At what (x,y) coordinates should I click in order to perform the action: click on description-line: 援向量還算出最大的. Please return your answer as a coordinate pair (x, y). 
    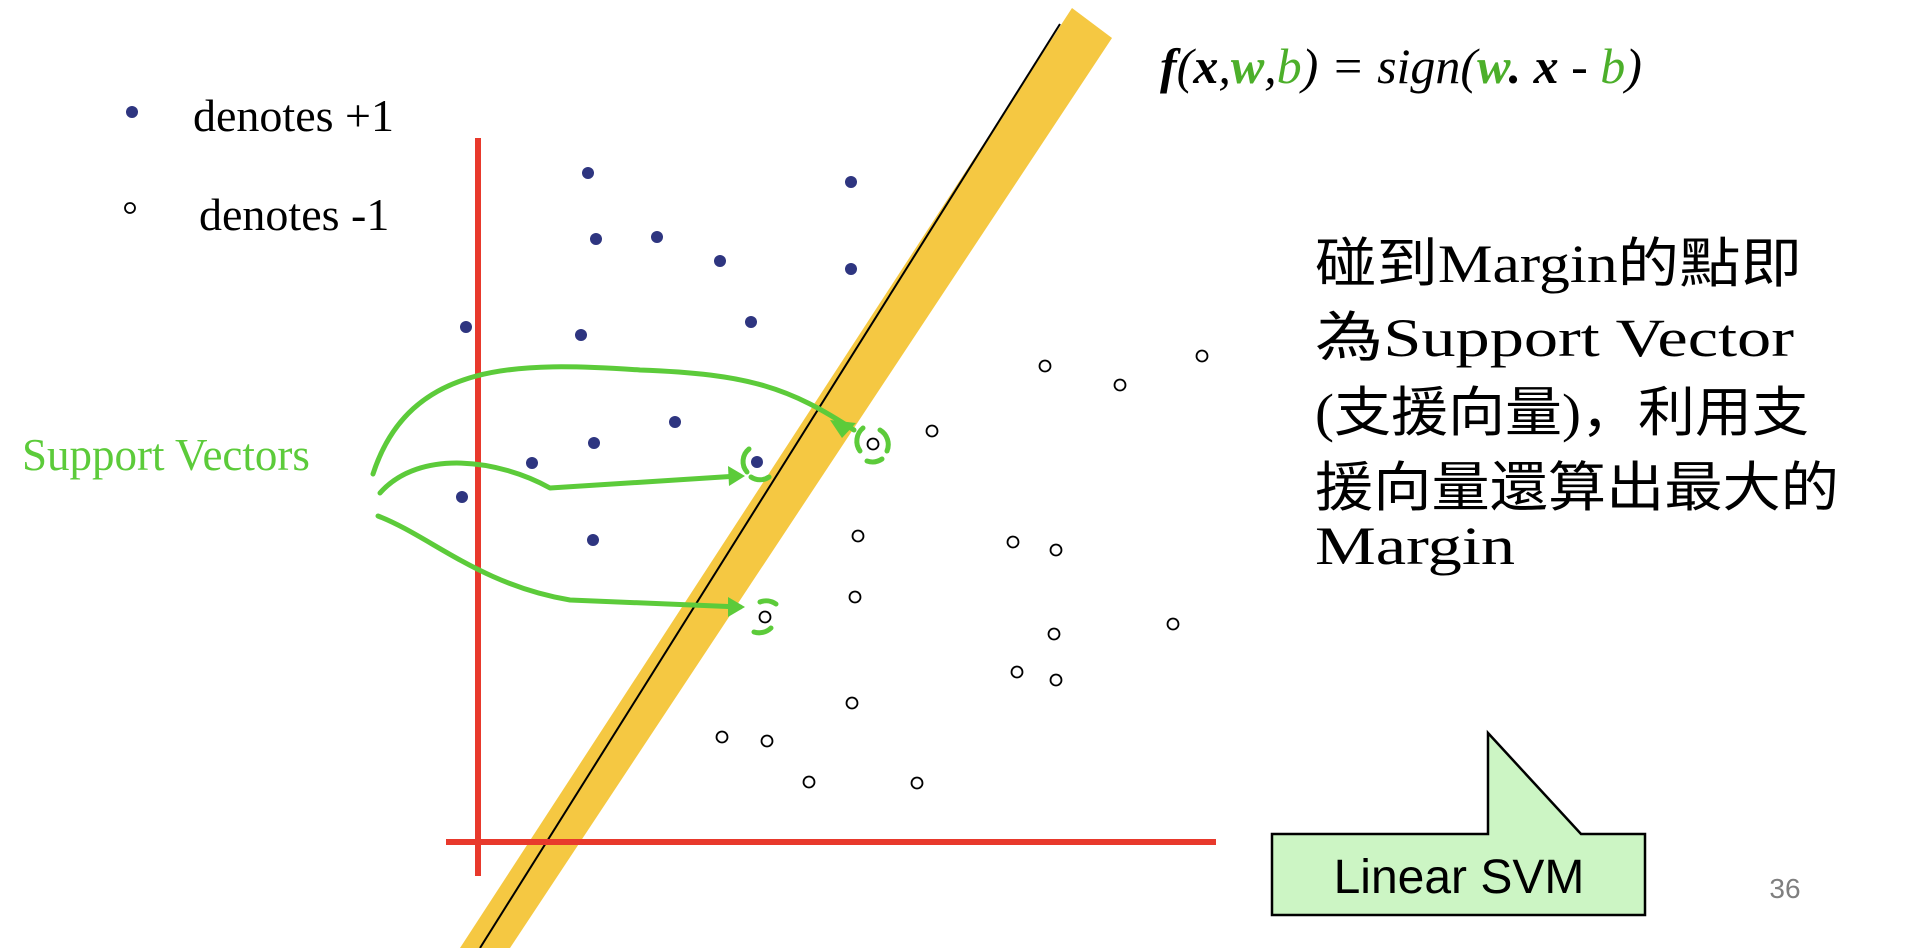
    Looking at the image, I should click on (1577, 488).